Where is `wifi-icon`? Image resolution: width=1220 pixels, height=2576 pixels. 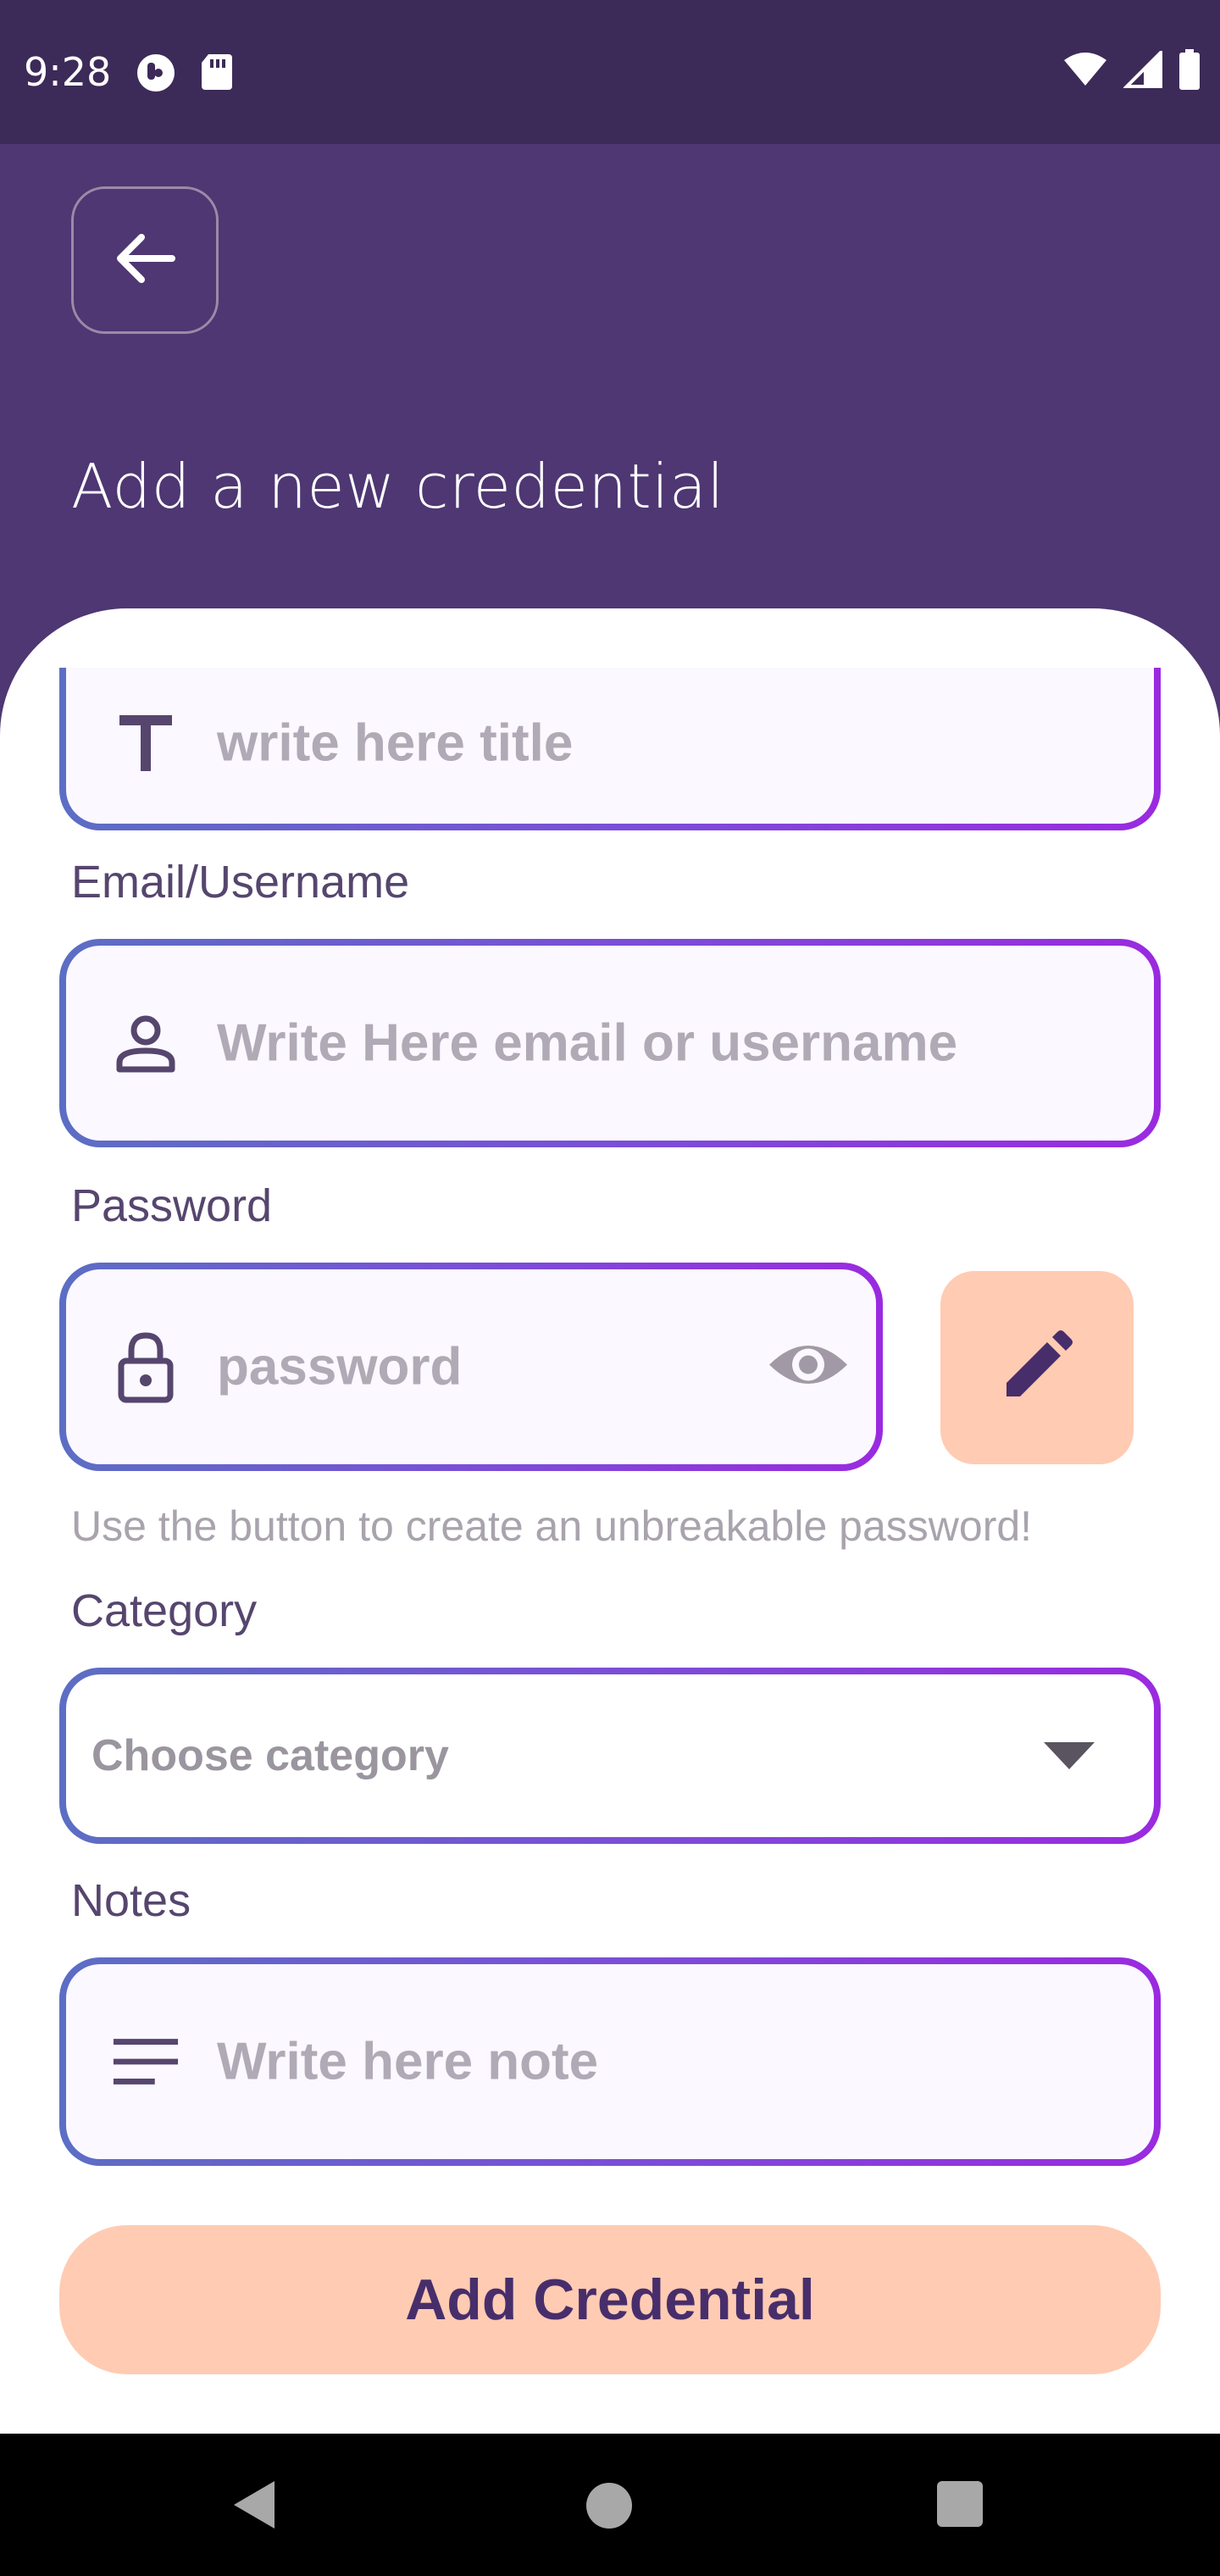
wifi-icon is located at coordinates (1085, 72).